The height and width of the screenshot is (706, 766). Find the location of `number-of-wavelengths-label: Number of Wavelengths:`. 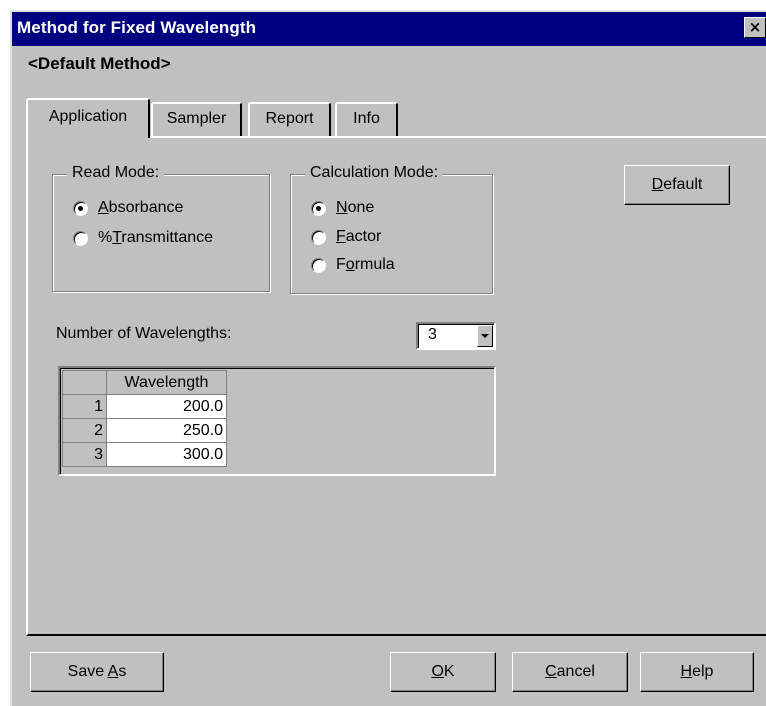

number-of-wavelengths-label: Number of Wavelengths: is located at coordinates (144, 333).